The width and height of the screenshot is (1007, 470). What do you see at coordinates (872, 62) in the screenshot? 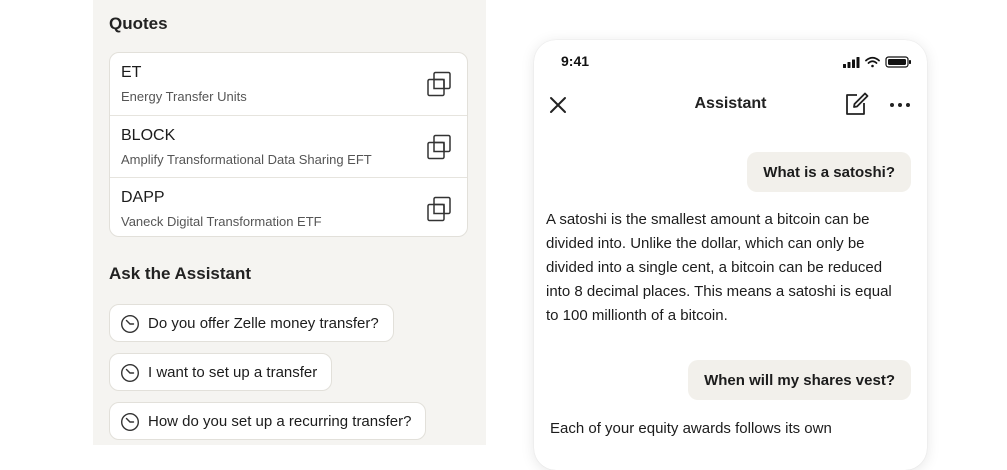
I see `wifi-icon` at bounding box center [872, 62].